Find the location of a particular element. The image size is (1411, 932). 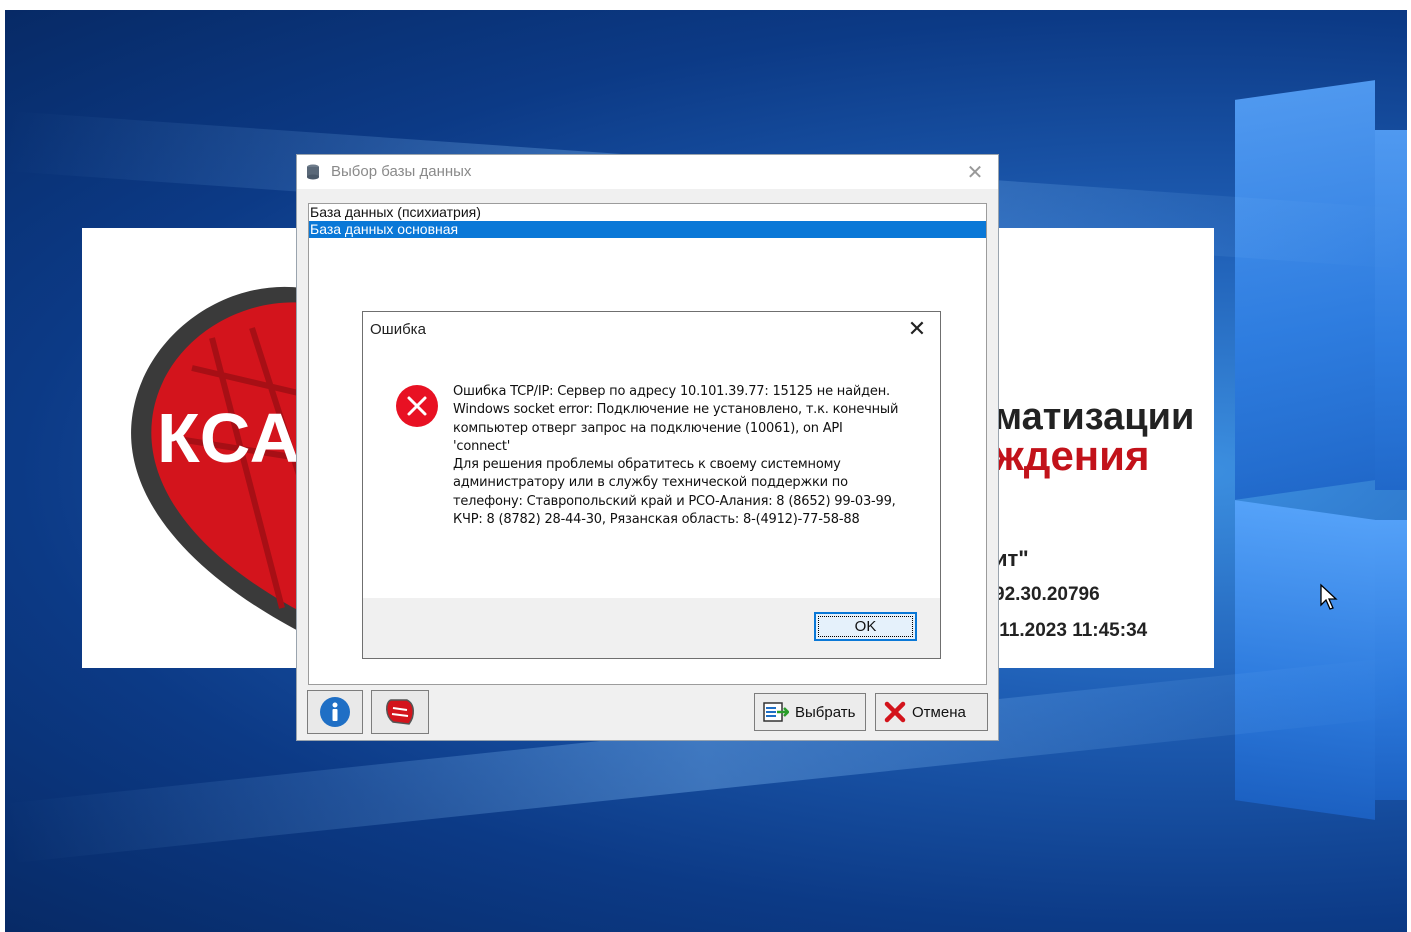

splash-company: ит" is located at coordinates (1011, 558).